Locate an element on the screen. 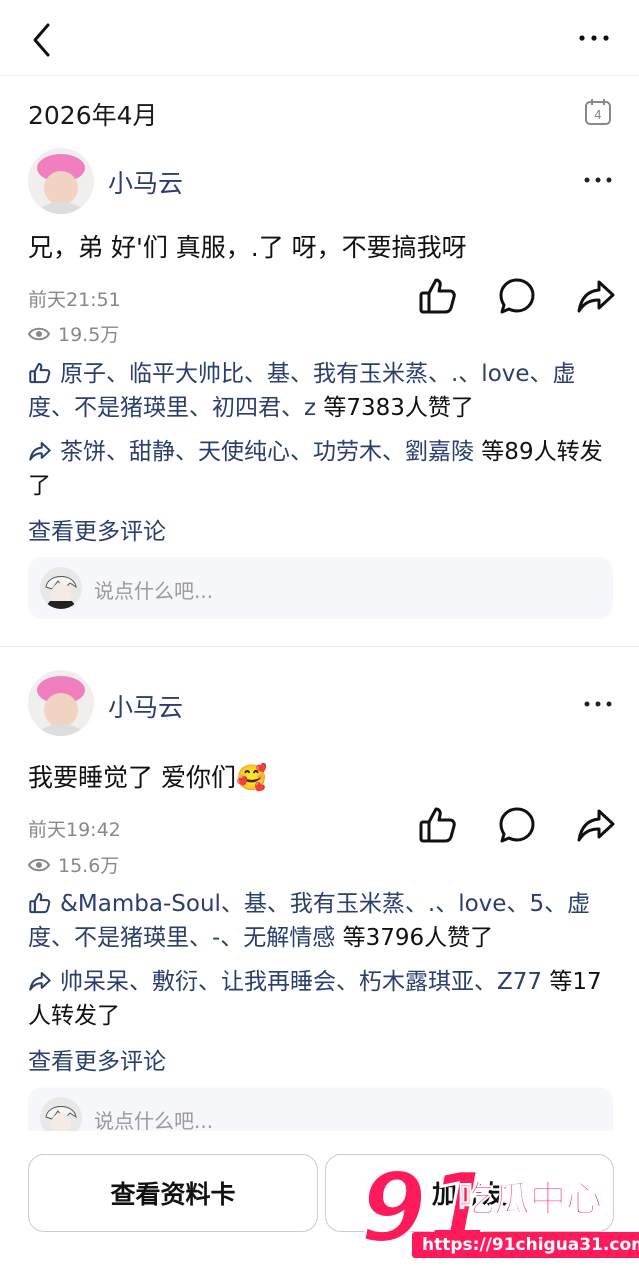 This screenshot has height=1280, width=639. watermark: 91 吃瓜中心 https://91chigua31.com is located at coordinates (499, 1218).